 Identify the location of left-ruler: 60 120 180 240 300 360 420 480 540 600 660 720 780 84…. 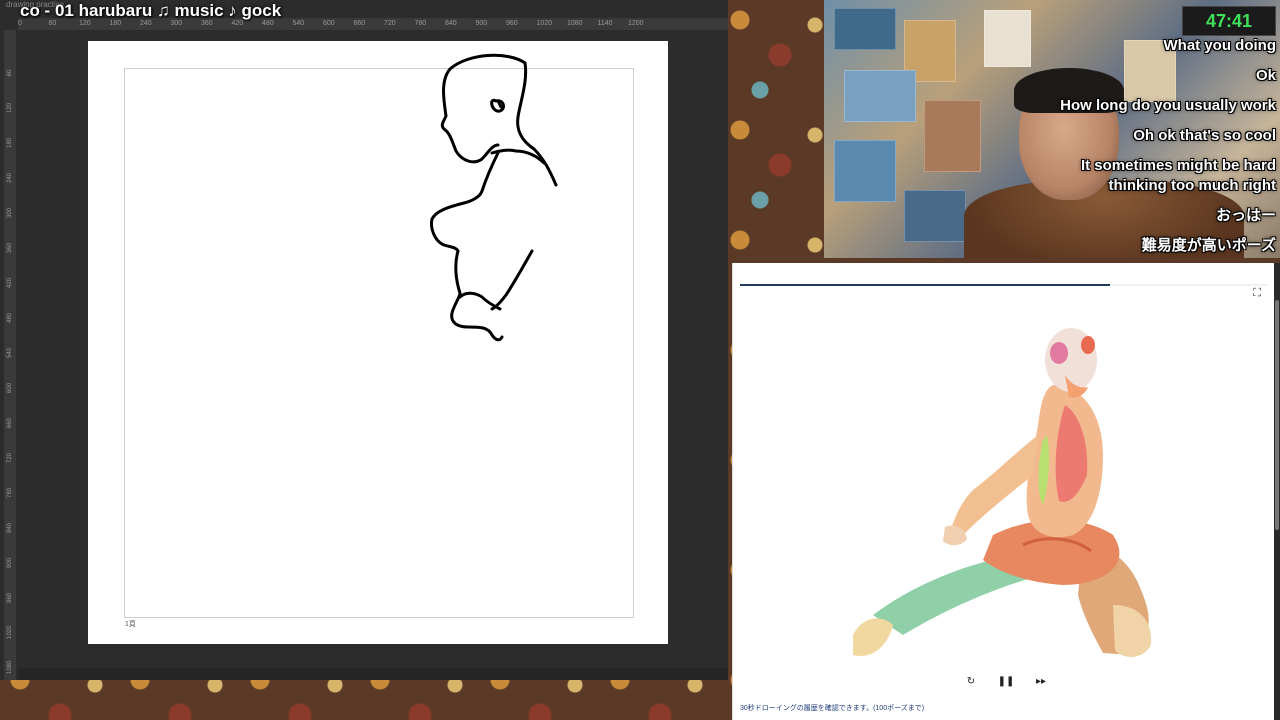
(10, 355).